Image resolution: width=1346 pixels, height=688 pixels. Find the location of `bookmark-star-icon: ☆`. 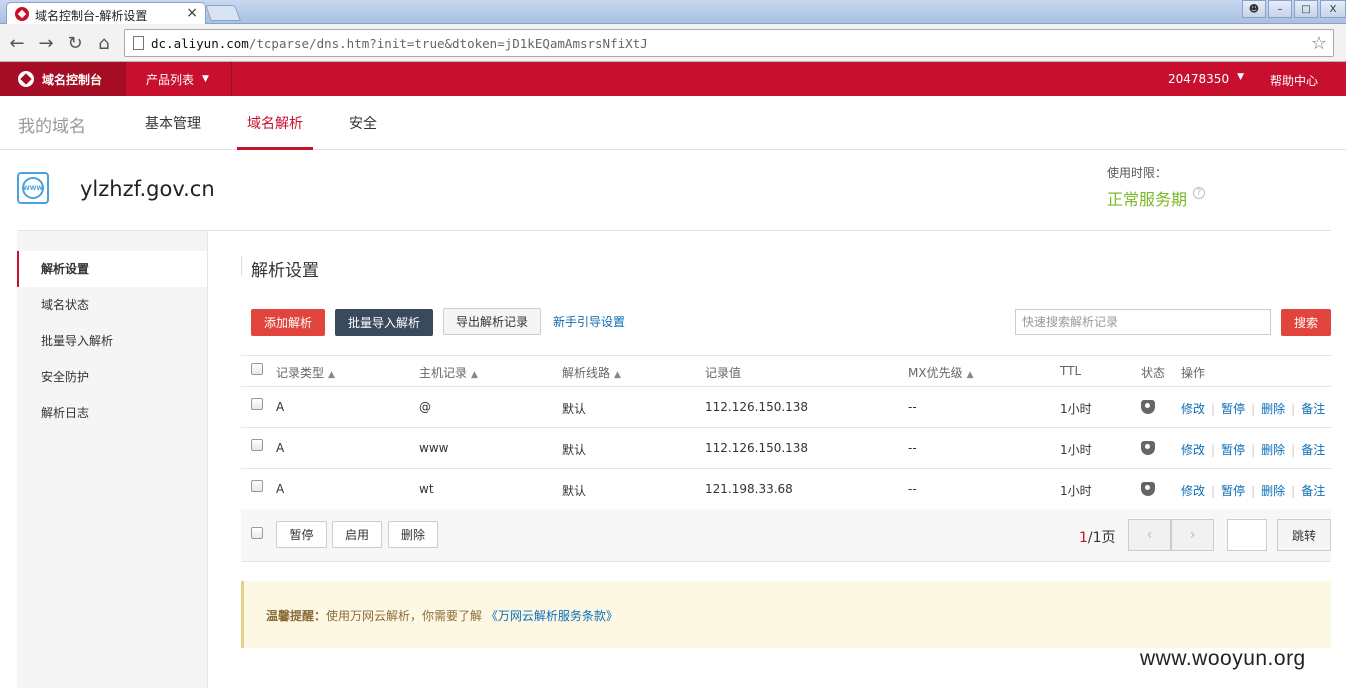

bookmark-star-icon: ☆ is located at coordinates (1319, 43).